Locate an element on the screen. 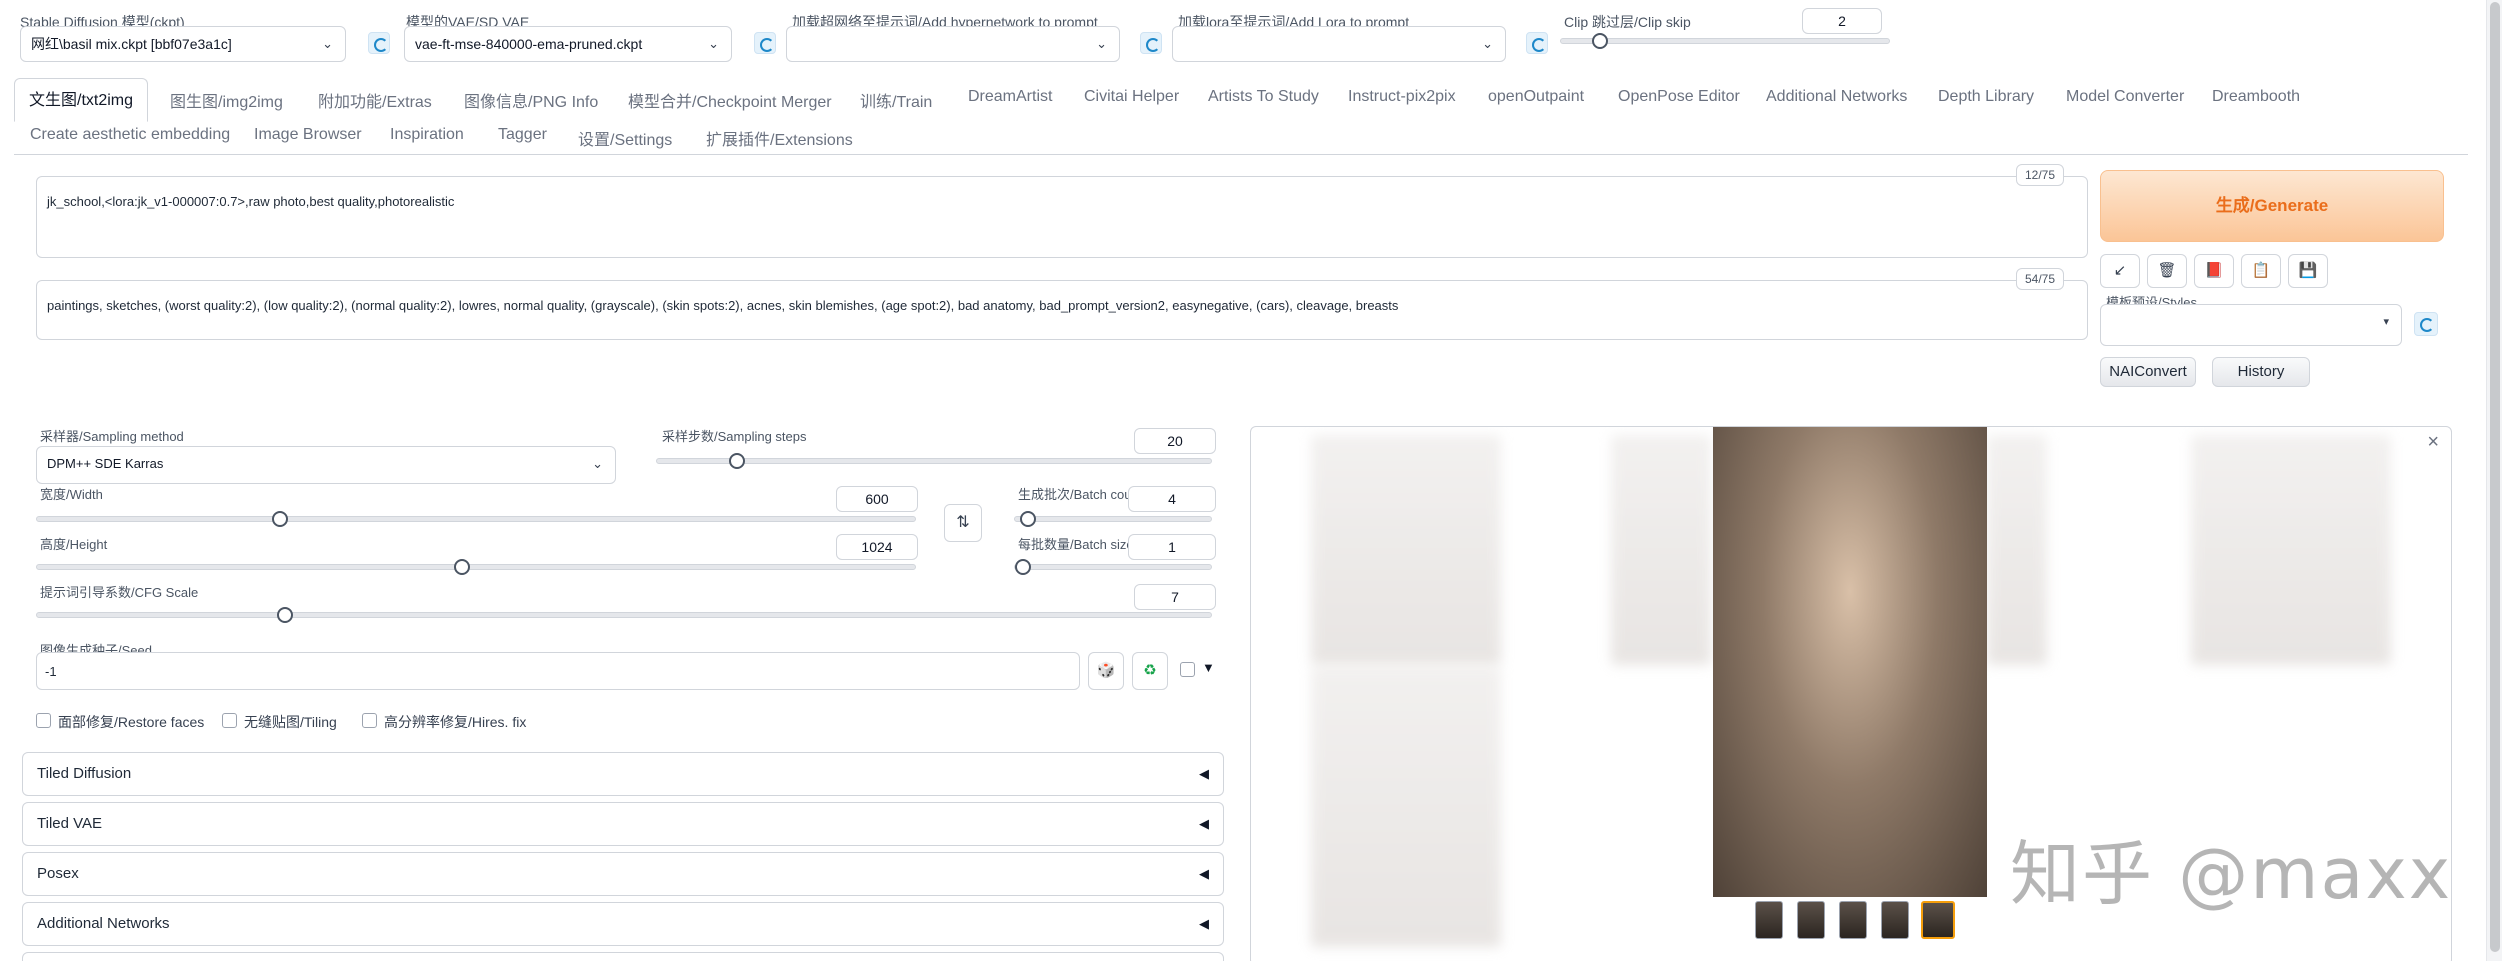  cfg-input: 7 is located at coordinates (1175, 597).